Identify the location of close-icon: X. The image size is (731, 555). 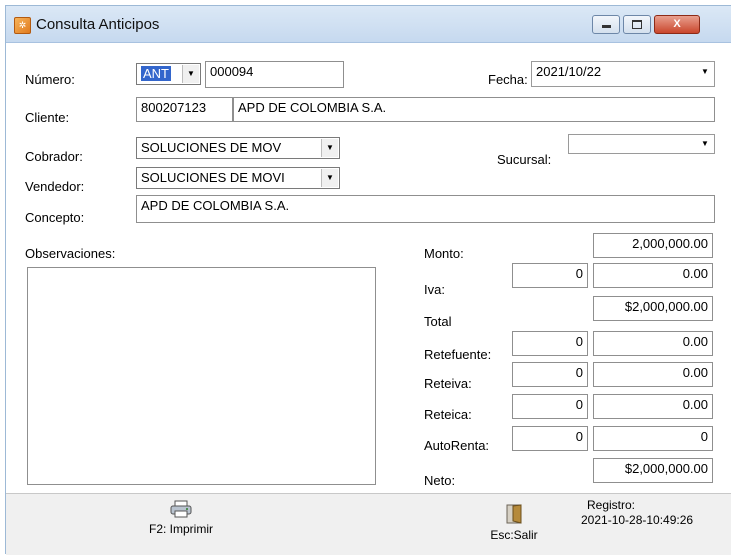
(677, 24).